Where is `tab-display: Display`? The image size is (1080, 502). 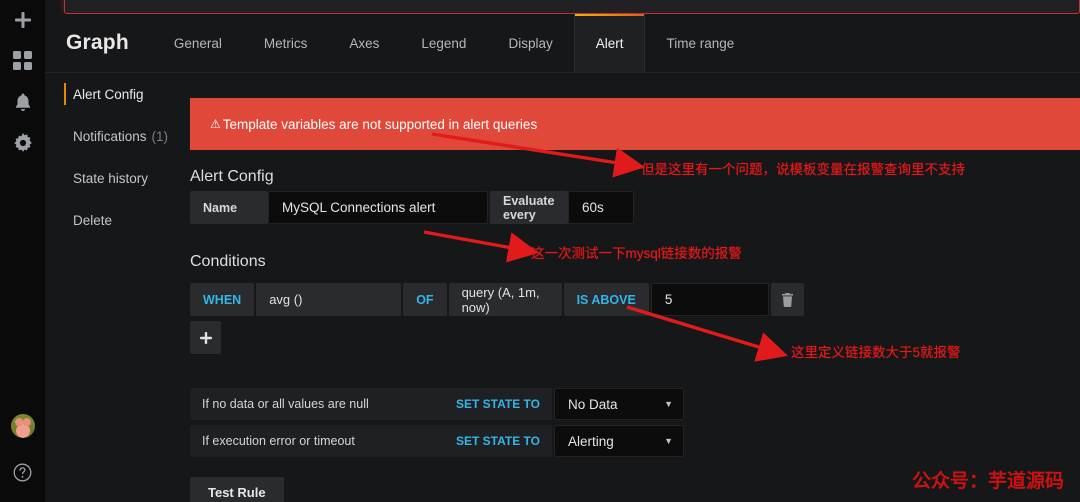 tab-display: Display is located at coordinates (530, 43).